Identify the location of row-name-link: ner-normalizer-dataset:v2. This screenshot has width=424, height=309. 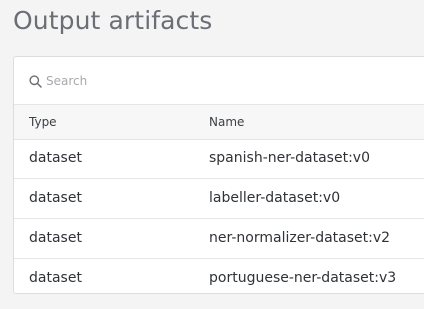
(299, 238).